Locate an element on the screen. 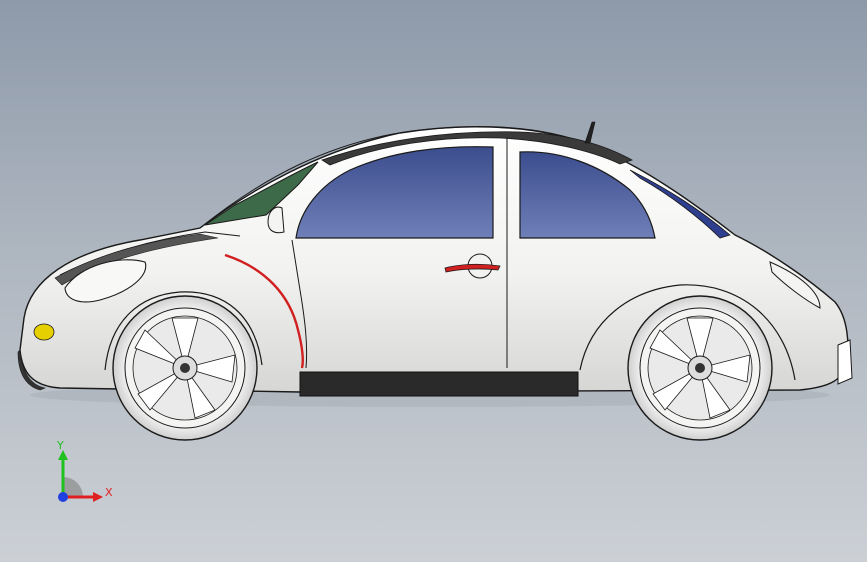  rocker-panel is located at coordinates (439, 384).